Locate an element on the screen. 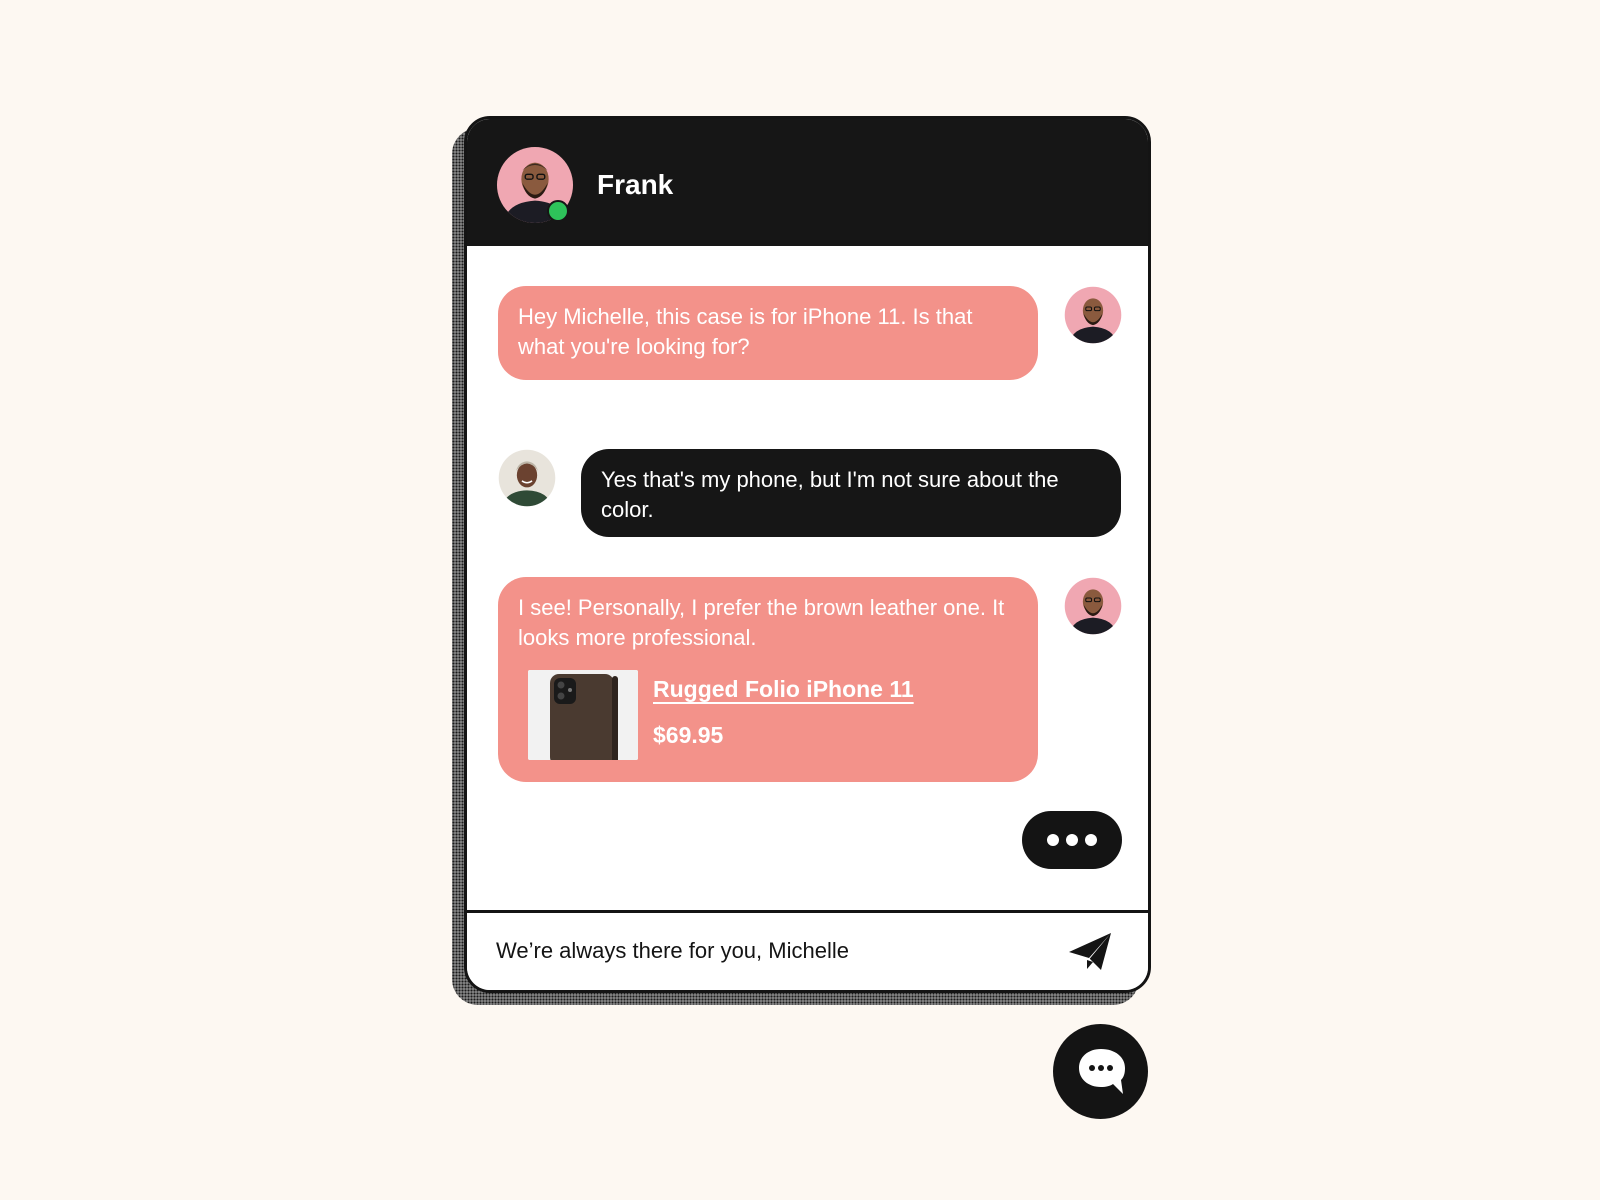 The image size is (1600, 1200). product-info: Rugged Folio iPhone 11 $69.95 is located at coordinates (783, 712).